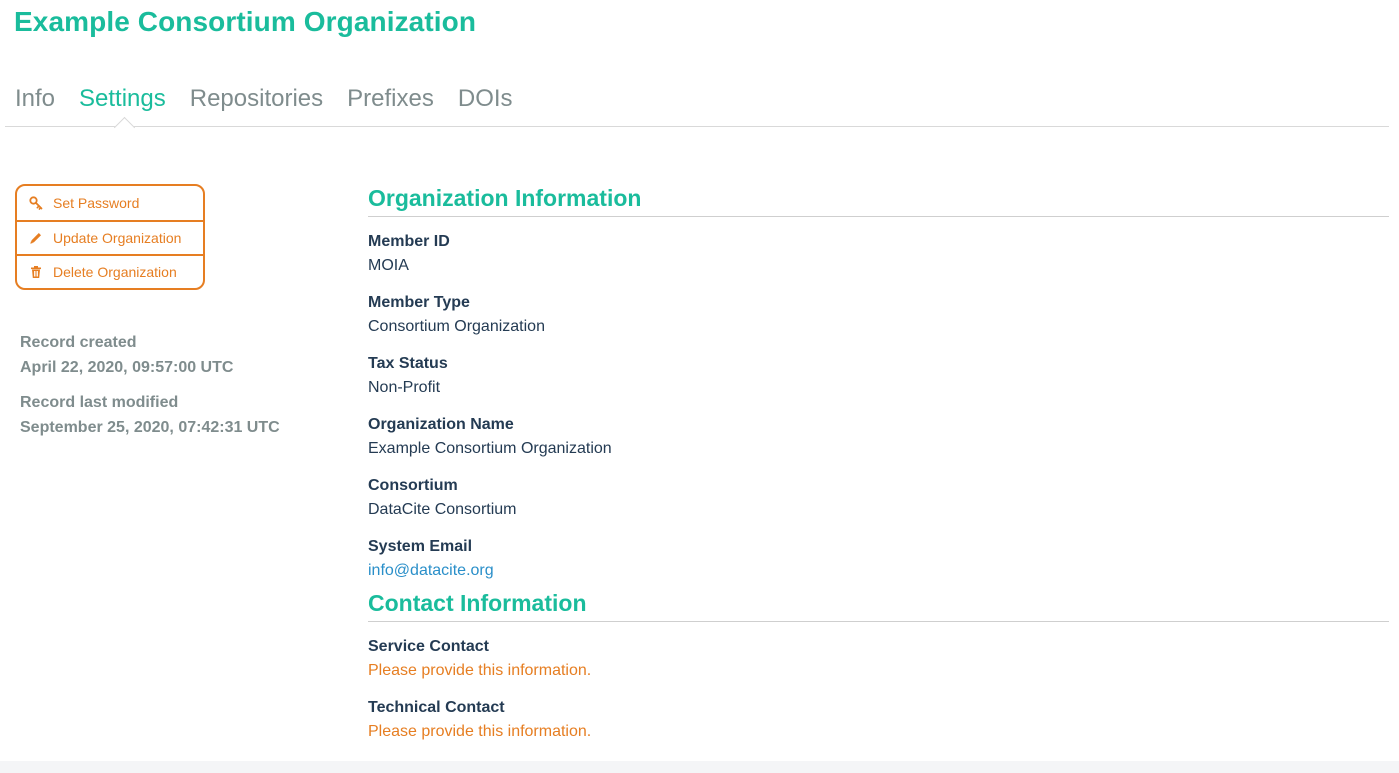  What do you see at coordinates (409, 241) in the screenshot?
I see `field-label: Member ID` at bounding box center [409, 241].